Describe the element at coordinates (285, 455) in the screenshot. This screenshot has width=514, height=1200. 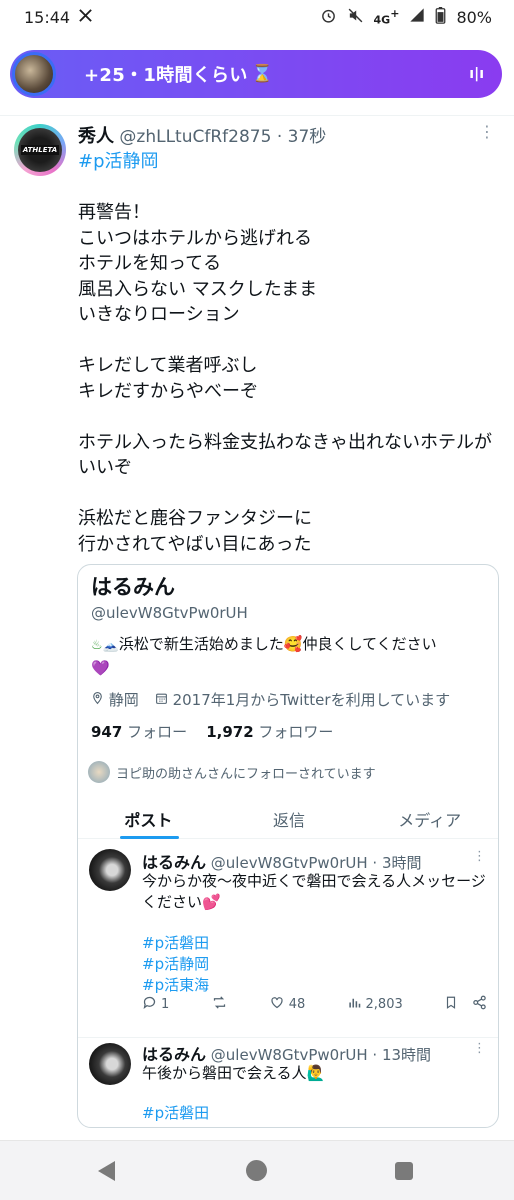
I see `tweet-paragraph: ホテル入ったら料金支払わなきゃ出れないホテルがいいぞ` at that location.